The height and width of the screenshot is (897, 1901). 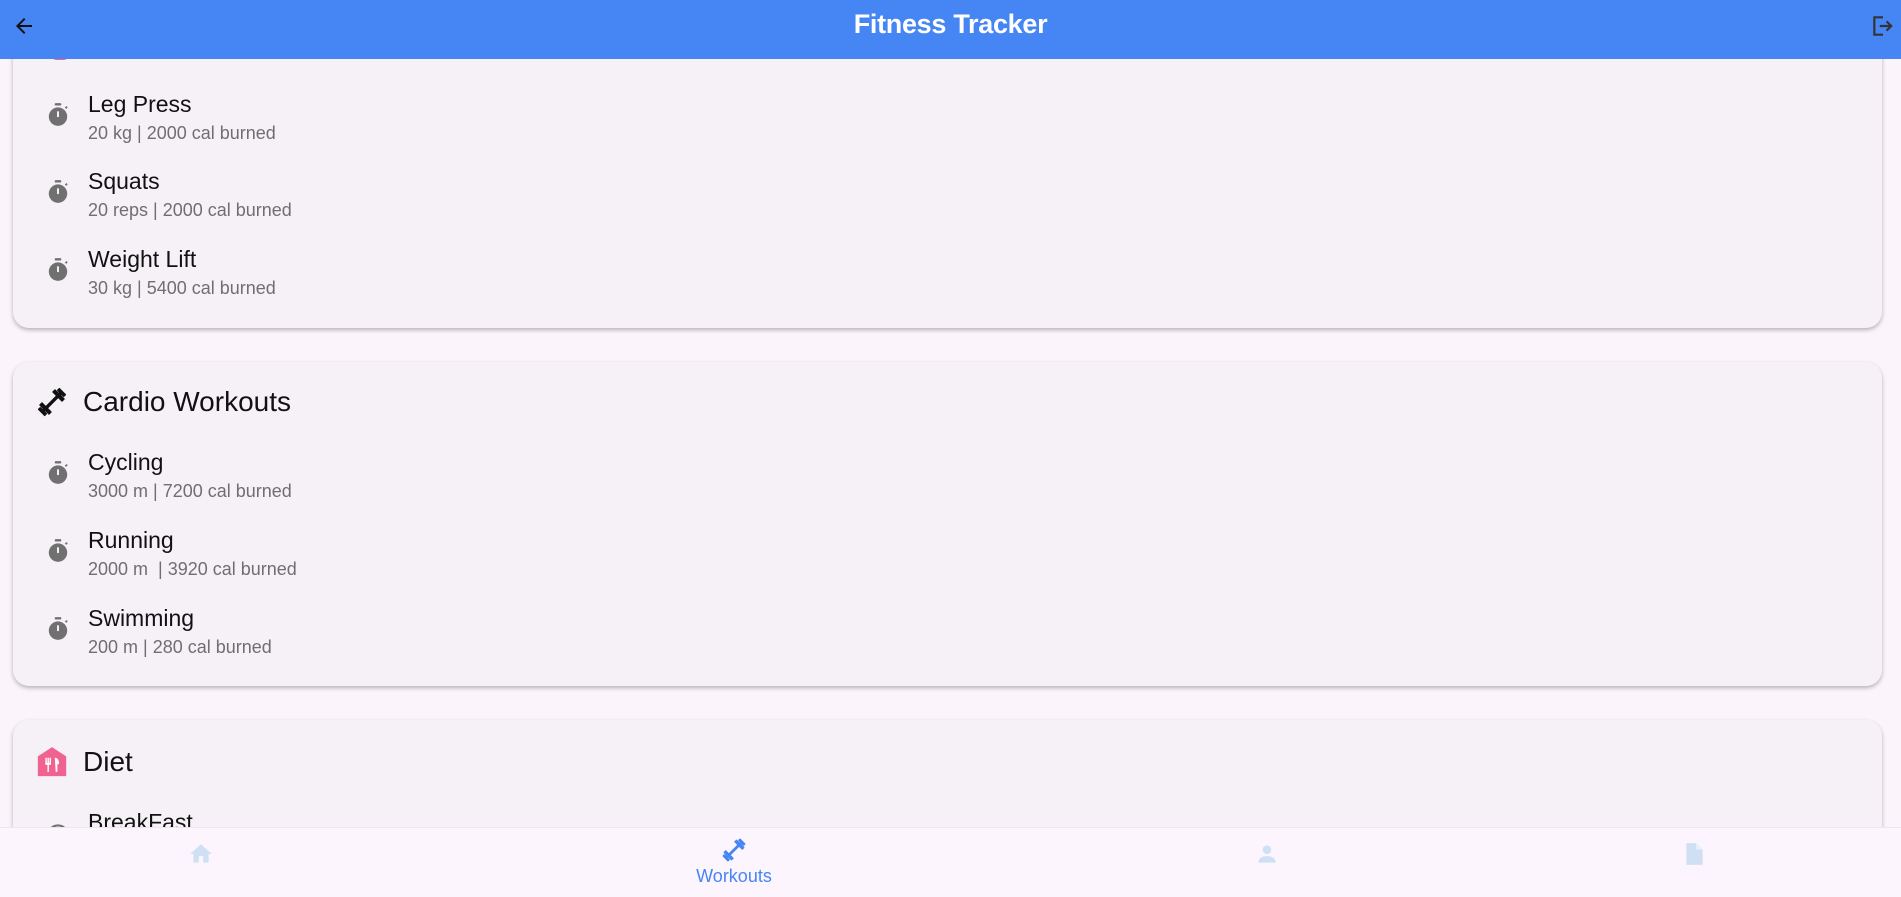 What do you see at coordinates (935, 556) in the screenshot?
I see `workout-item: Running 2000 m | 3920 cal burned` at bounding box center [935, 556].